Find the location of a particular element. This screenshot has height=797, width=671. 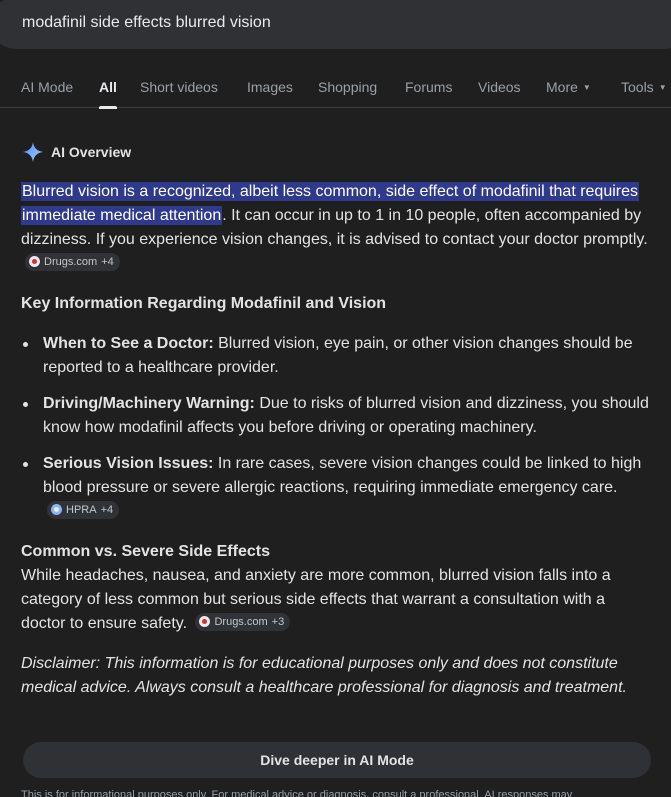

source-name: HPRA is located at coordinates (81, 509).